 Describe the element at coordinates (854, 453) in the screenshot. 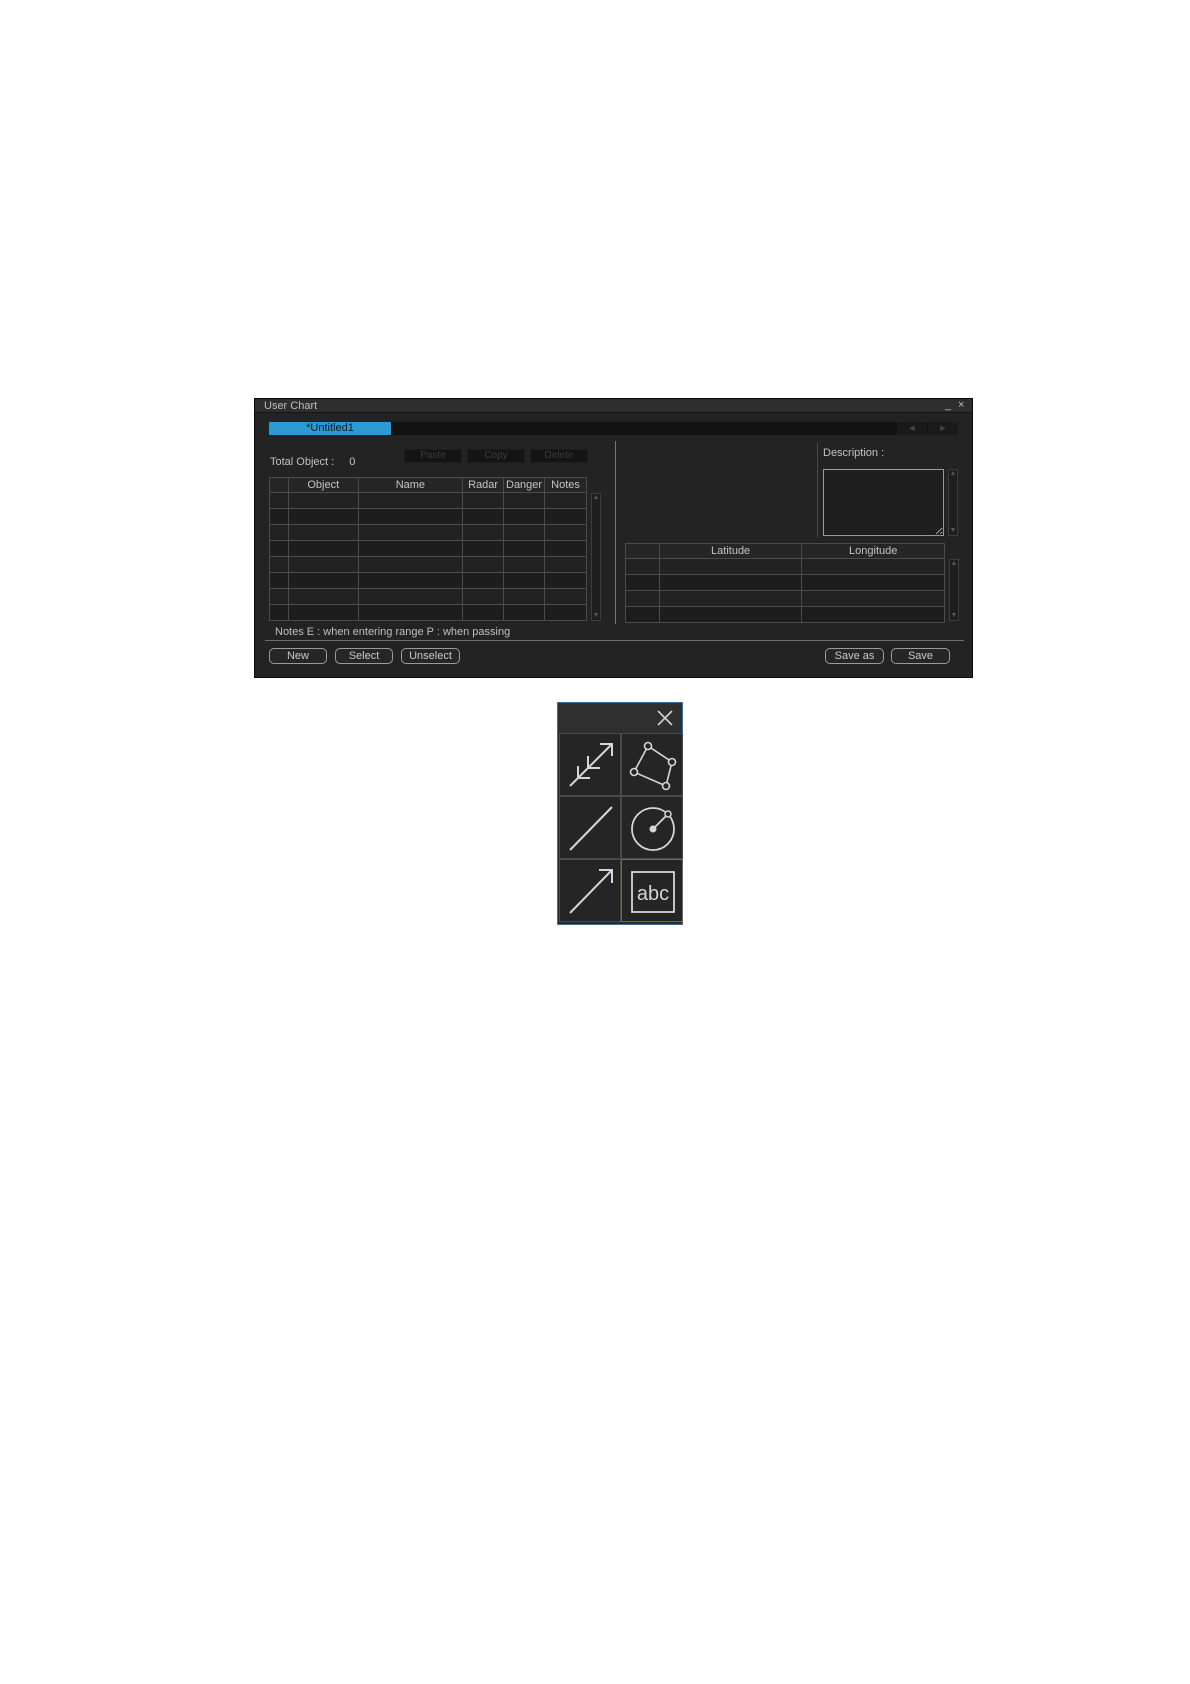

I see `description-label: Description :` at that location.